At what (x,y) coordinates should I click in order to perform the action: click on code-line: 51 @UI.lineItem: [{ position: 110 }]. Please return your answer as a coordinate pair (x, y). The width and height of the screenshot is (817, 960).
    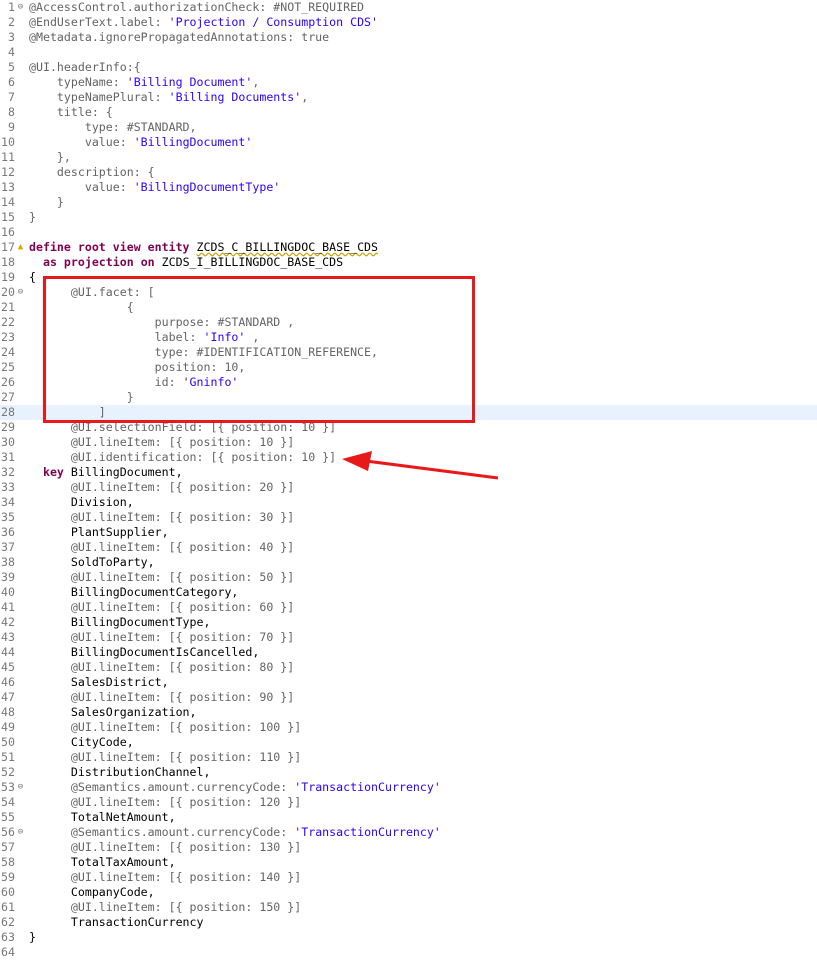
    Looking at the image, I should click on (408, 757).